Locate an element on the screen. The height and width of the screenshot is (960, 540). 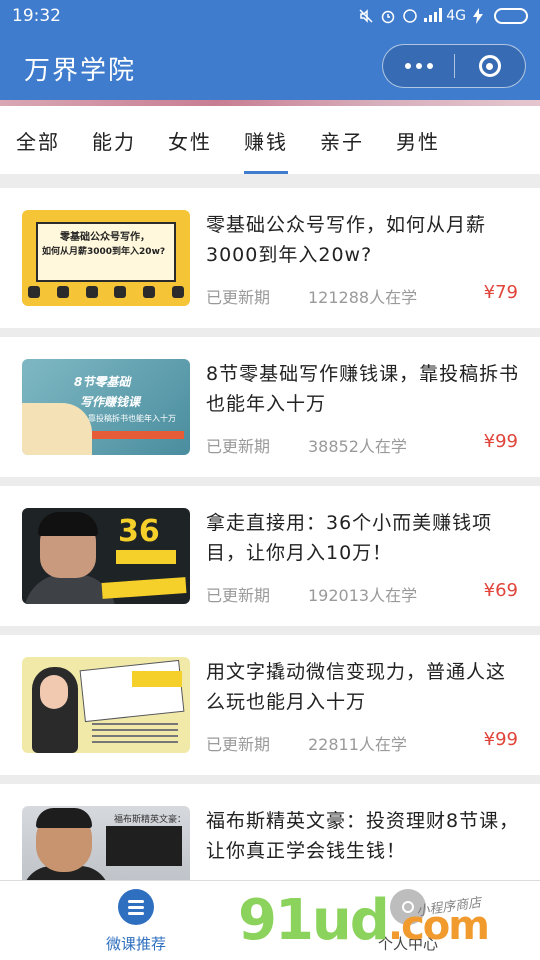
category-tabs: 全部 能力 女性 赚钱 亲子 男性 is located at coordinates (270, 140).